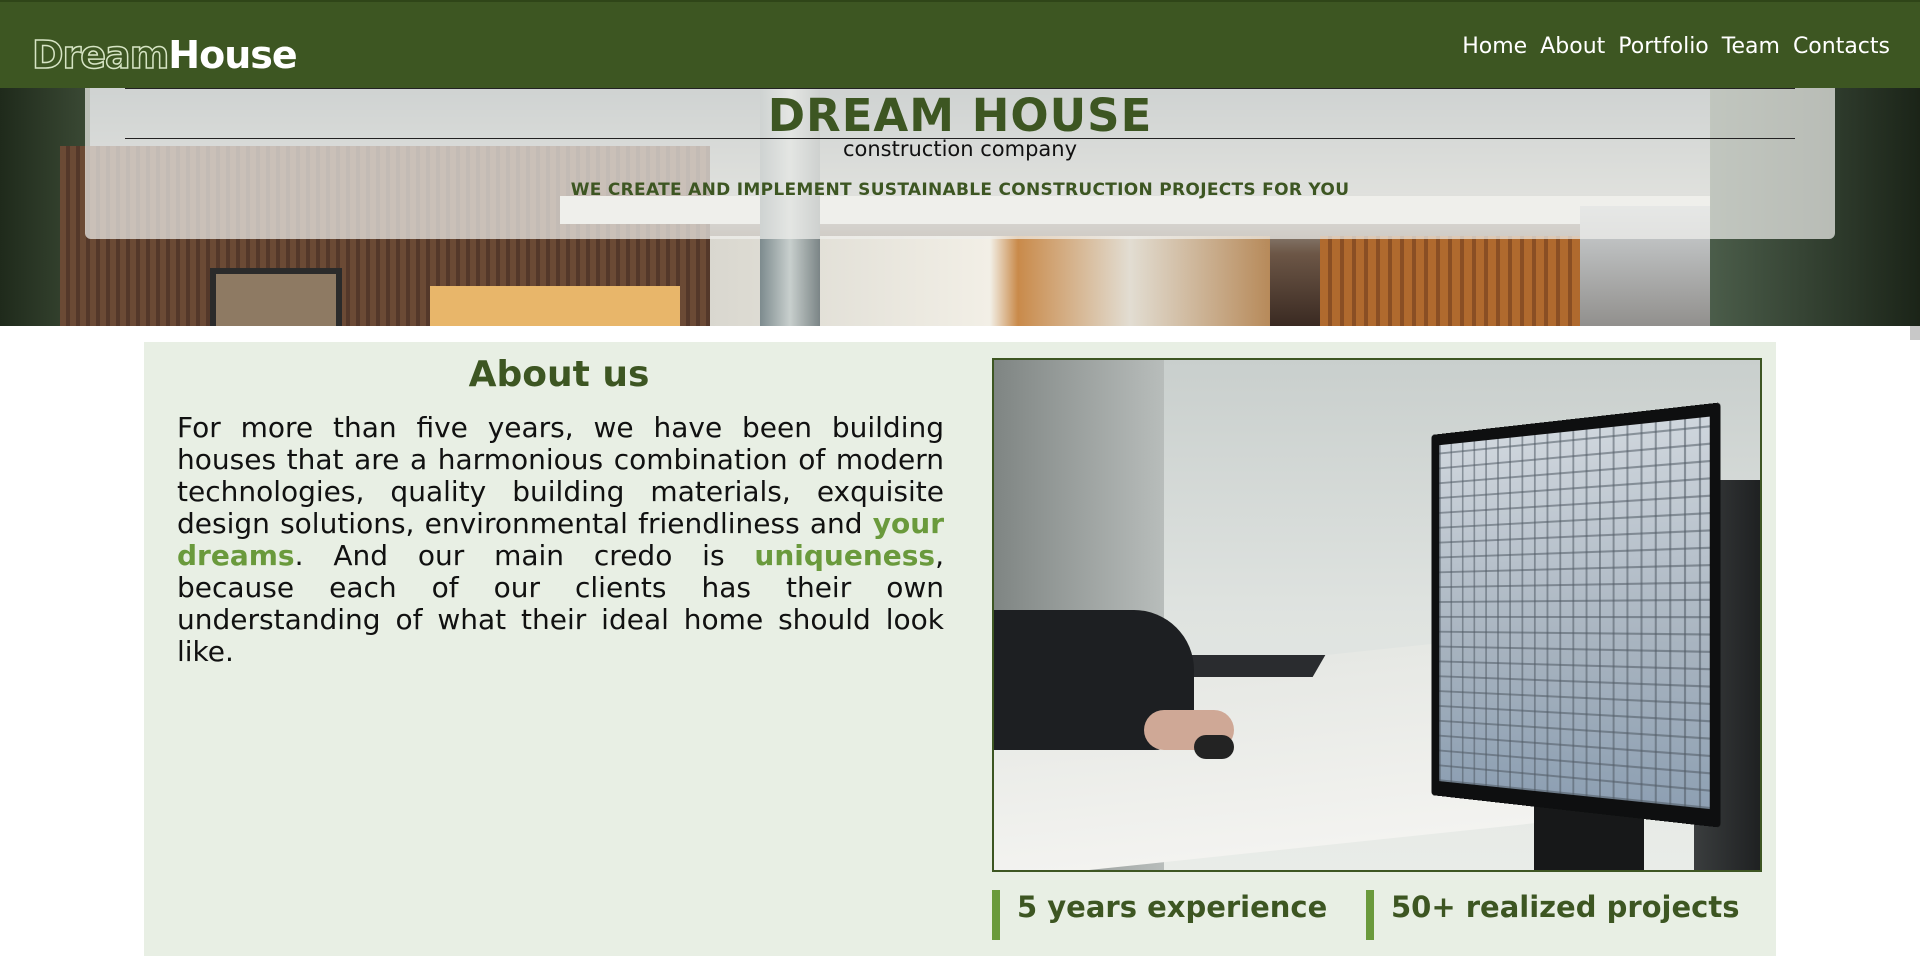 Image resolution: width=1920 pixels, height=956 pixels. Describe the element at coordinates (1450, 281) in the screenshot. I see `hero-image-wood-panels` at that location.